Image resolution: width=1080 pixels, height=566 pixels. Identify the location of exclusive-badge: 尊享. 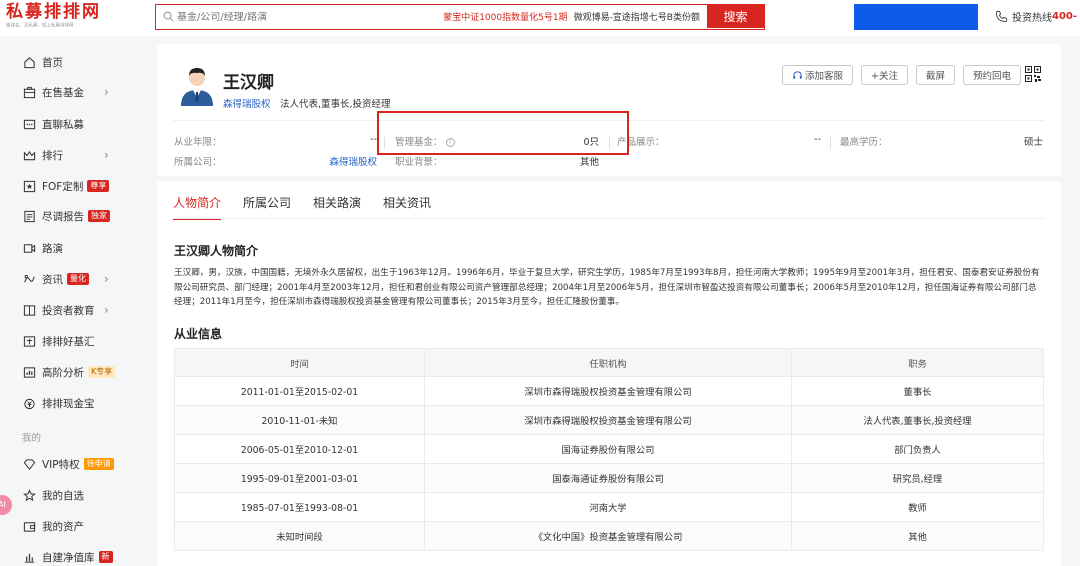
(98, 186).